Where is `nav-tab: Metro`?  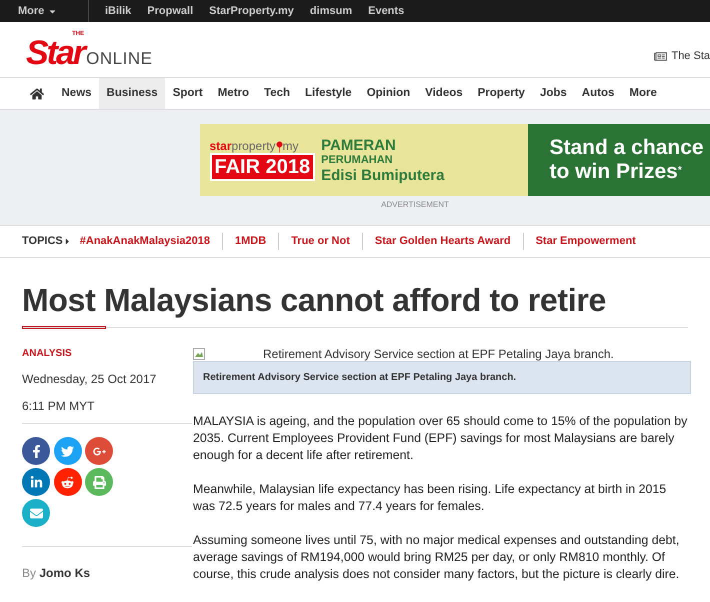
nav-tab: Metro is located at coordinates (233, 93).